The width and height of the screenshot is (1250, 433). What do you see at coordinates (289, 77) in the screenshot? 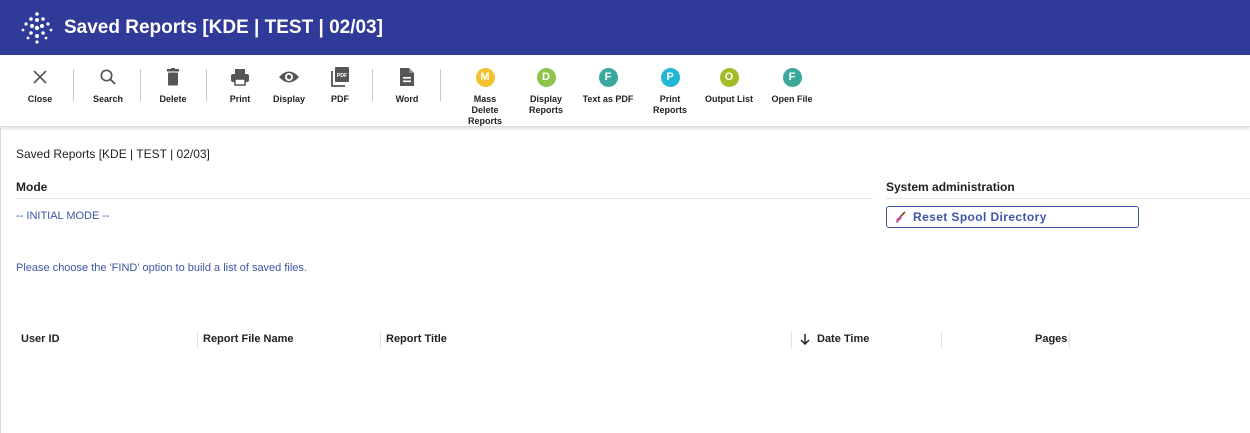
I see `eye-icon` at bounding box center [289, 77].